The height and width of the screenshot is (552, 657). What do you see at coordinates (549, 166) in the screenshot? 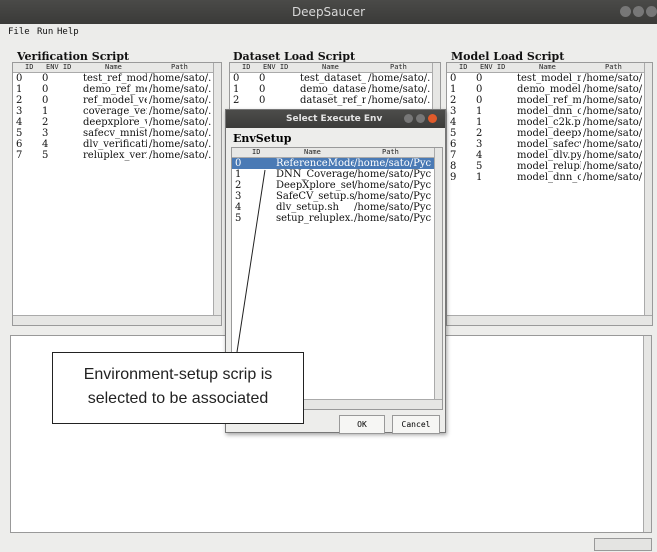
I see `table-row: 8 5 model_relupl/home/sato/.` at bounding box center [549, 166].